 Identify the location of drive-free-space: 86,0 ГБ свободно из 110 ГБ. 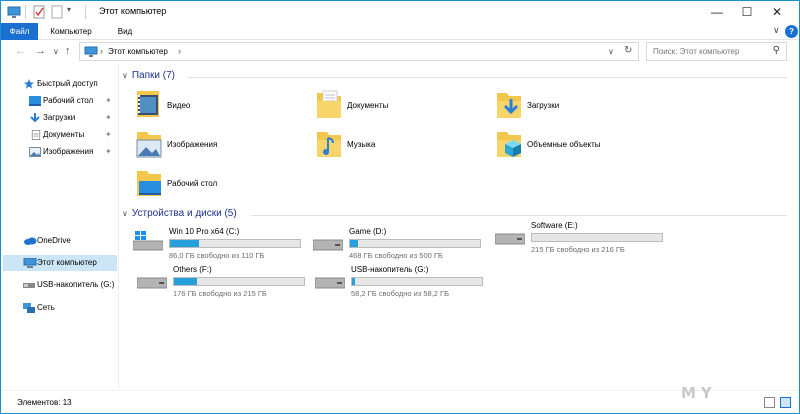
(217, 255).